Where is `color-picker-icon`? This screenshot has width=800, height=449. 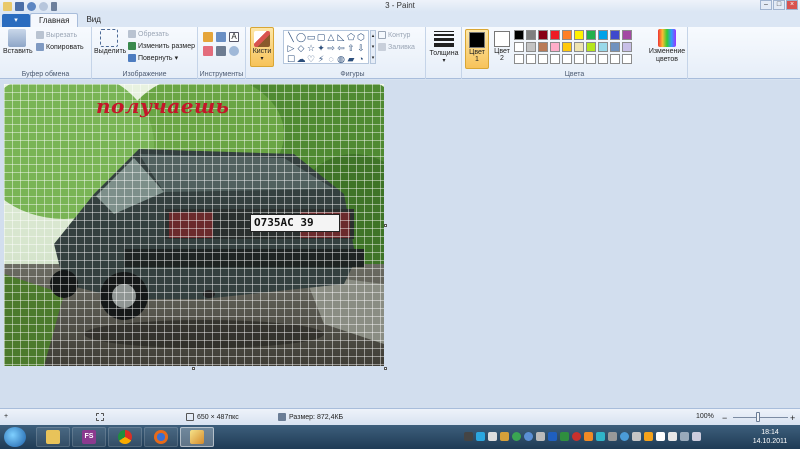 color-picker-icon is located at coordinates (221, 51).